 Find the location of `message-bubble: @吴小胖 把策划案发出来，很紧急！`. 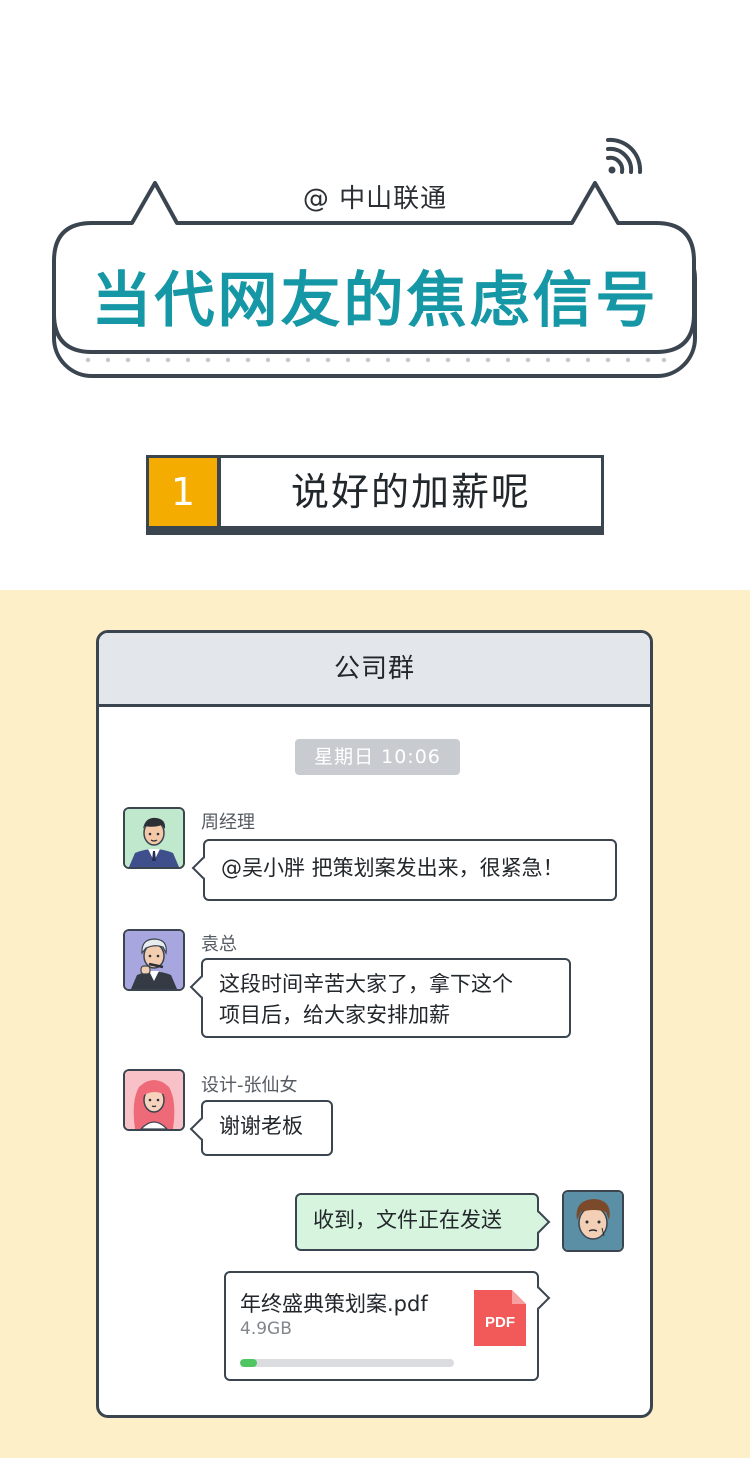

message-bubble: @吴小胖 把策划案发出来，很紧急！ is located at coordinates (410, 870).